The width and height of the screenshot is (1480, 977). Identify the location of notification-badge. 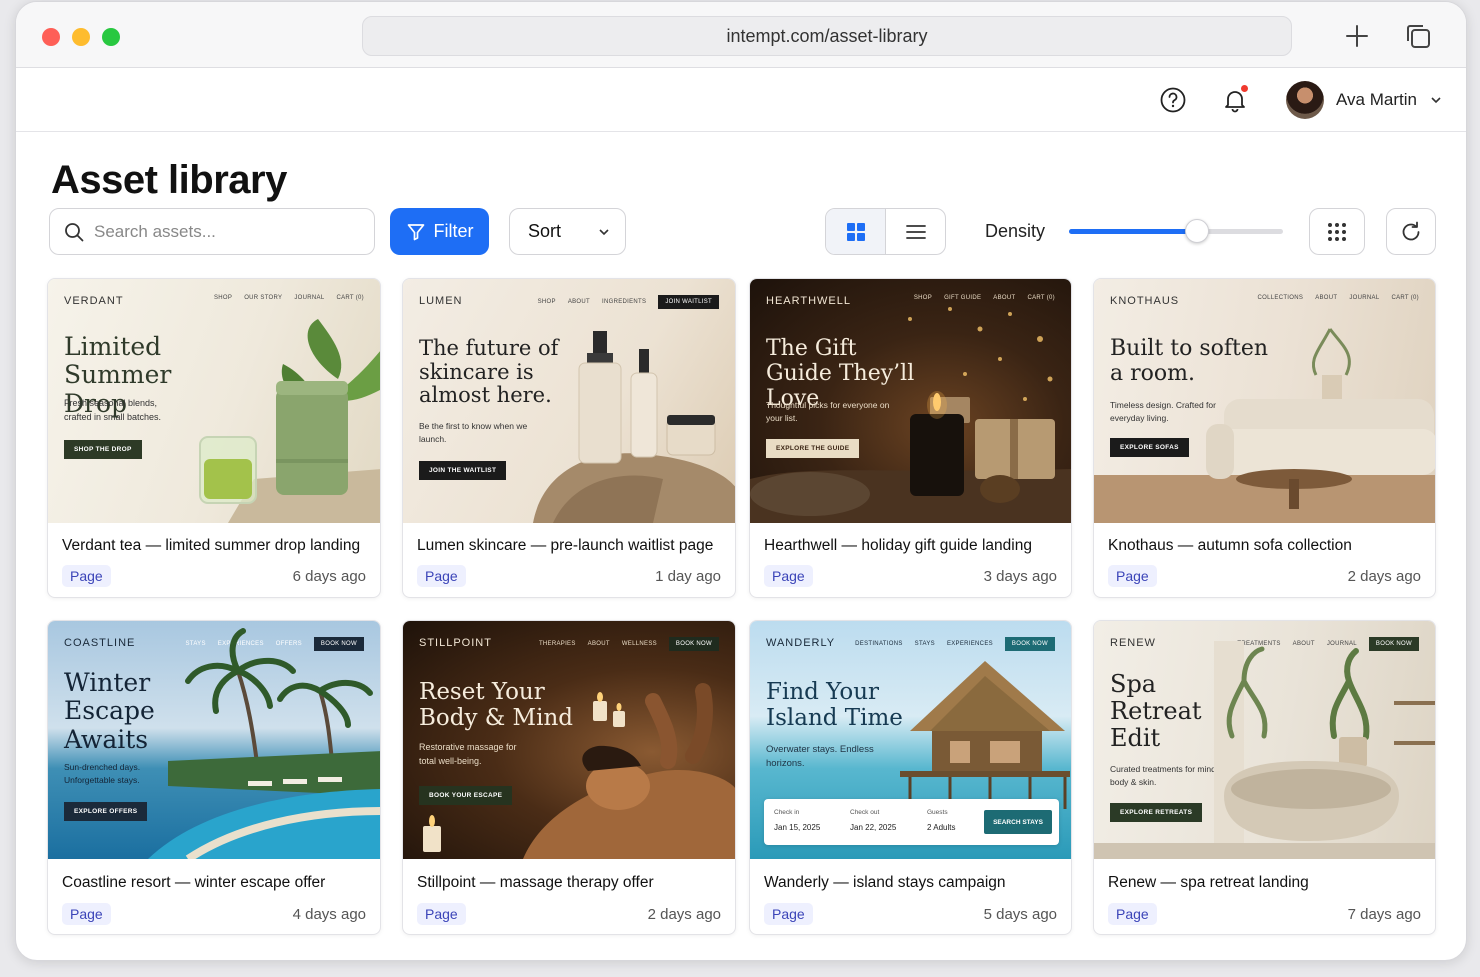
(1244, 88).